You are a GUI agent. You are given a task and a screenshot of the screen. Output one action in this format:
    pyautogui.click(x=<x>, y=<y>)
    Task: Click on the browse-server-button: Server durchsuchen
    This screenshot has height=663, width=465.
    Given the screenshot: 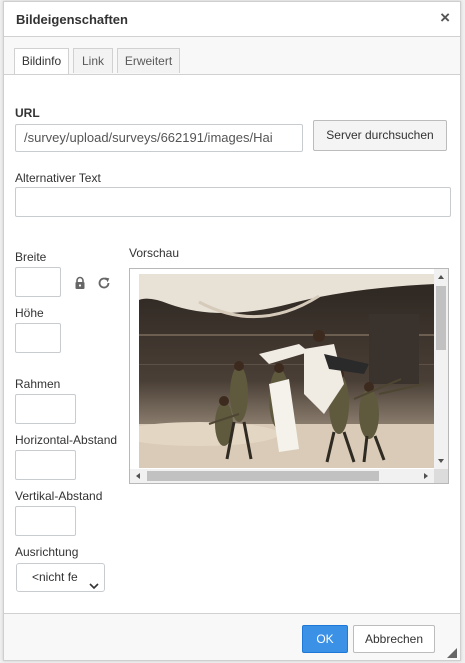 What is the action you would take?
    pyautogui.click(x=380, y=135)
    